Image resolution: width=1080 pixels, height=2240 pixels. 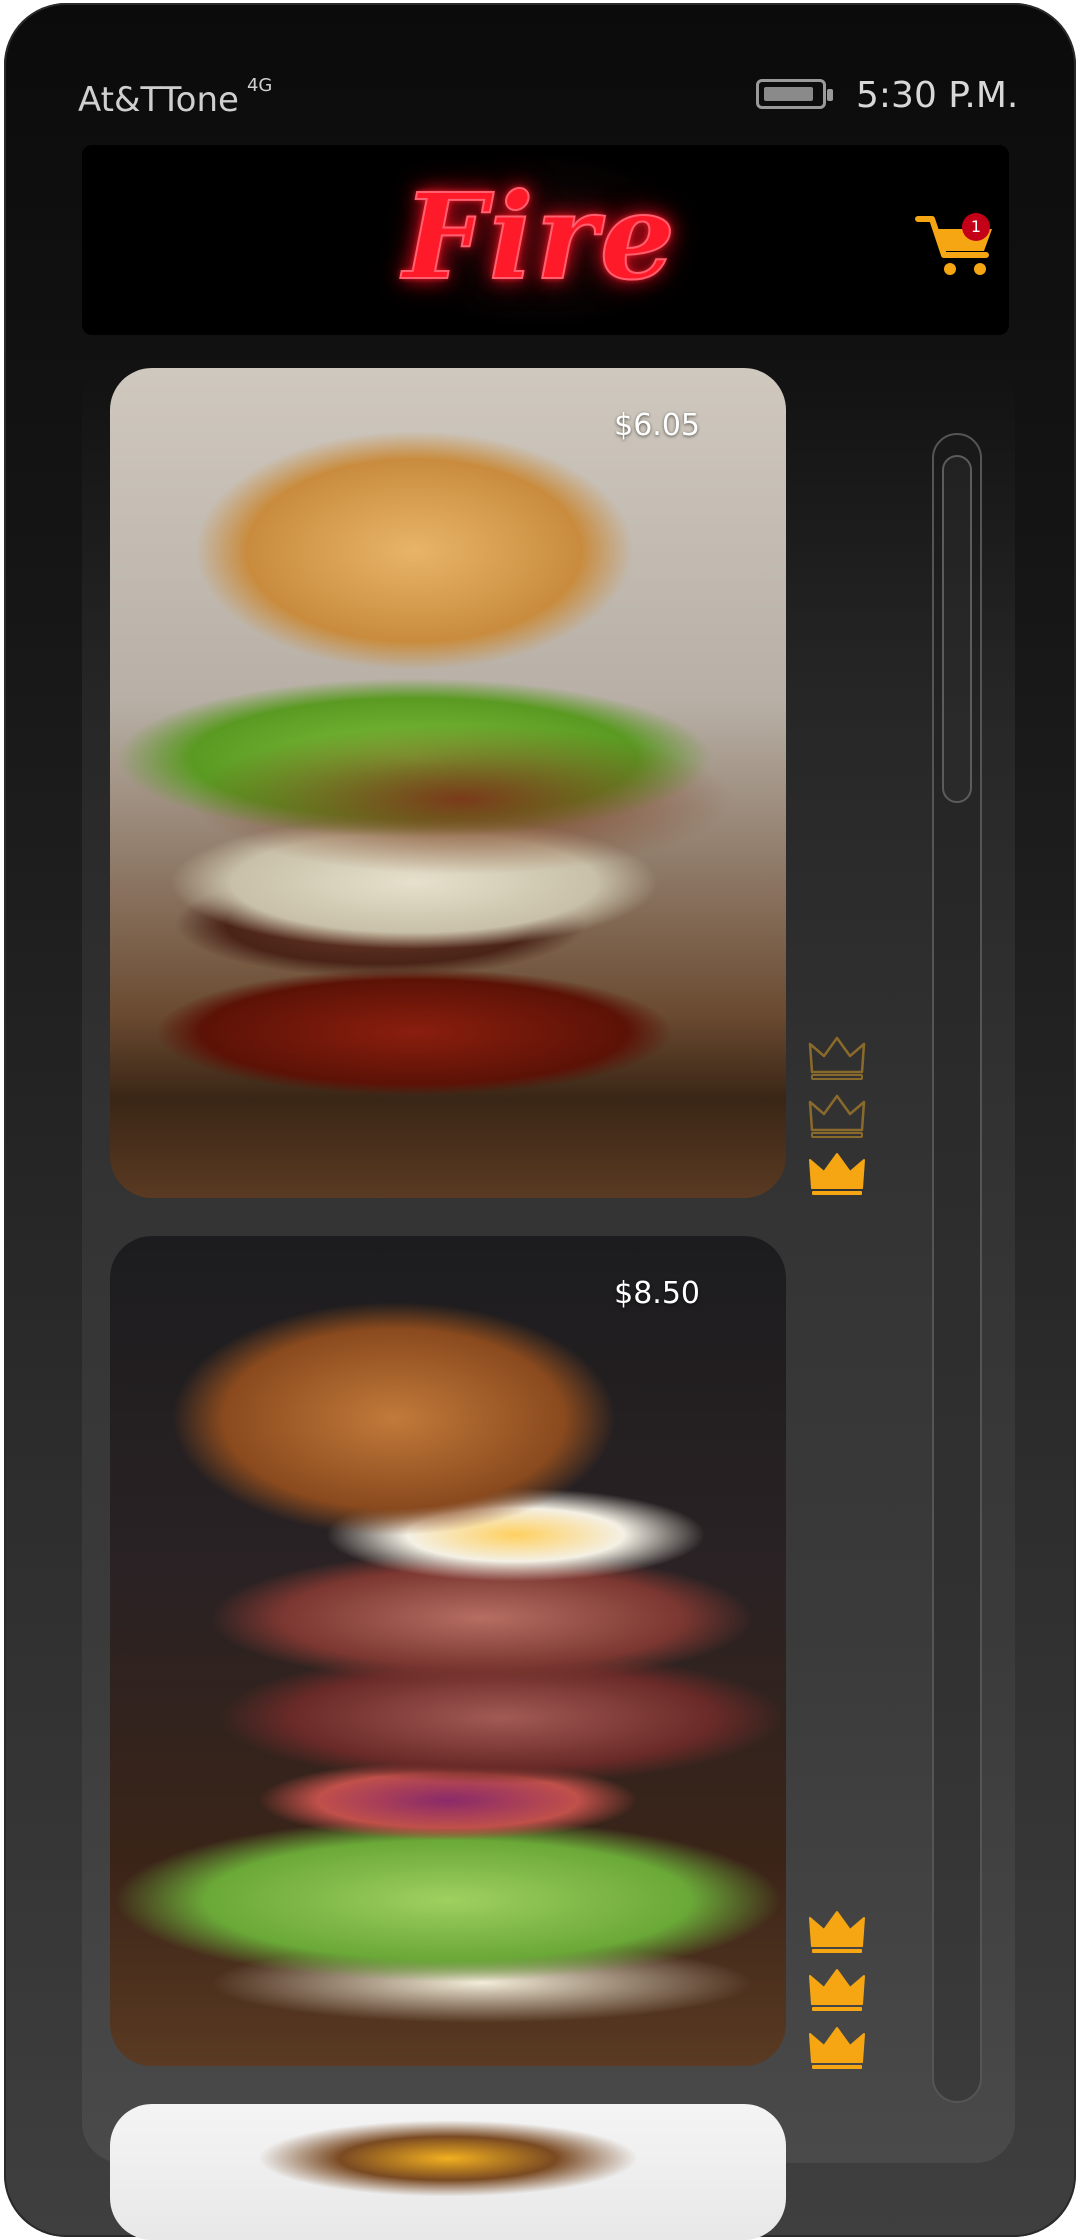 I want to click on status-time: 5:30 P.M., so click(x=937, y=95).